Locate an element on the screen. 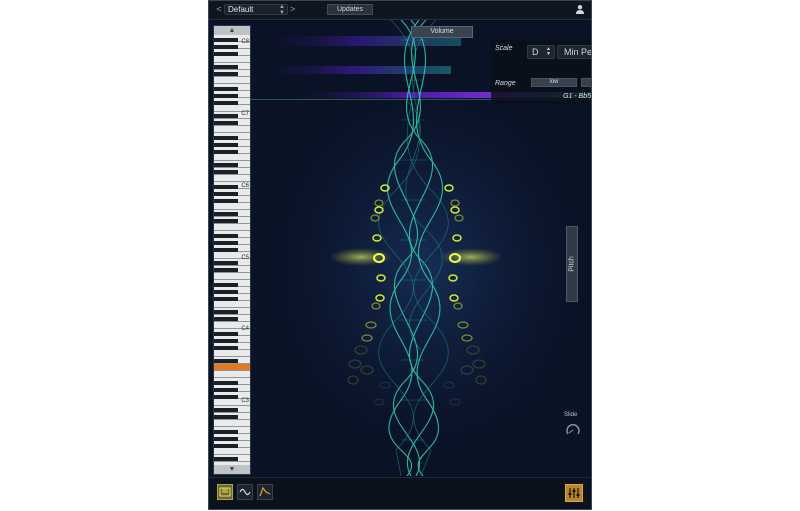  envelope-mode-button is located at coordinates (265, 492).